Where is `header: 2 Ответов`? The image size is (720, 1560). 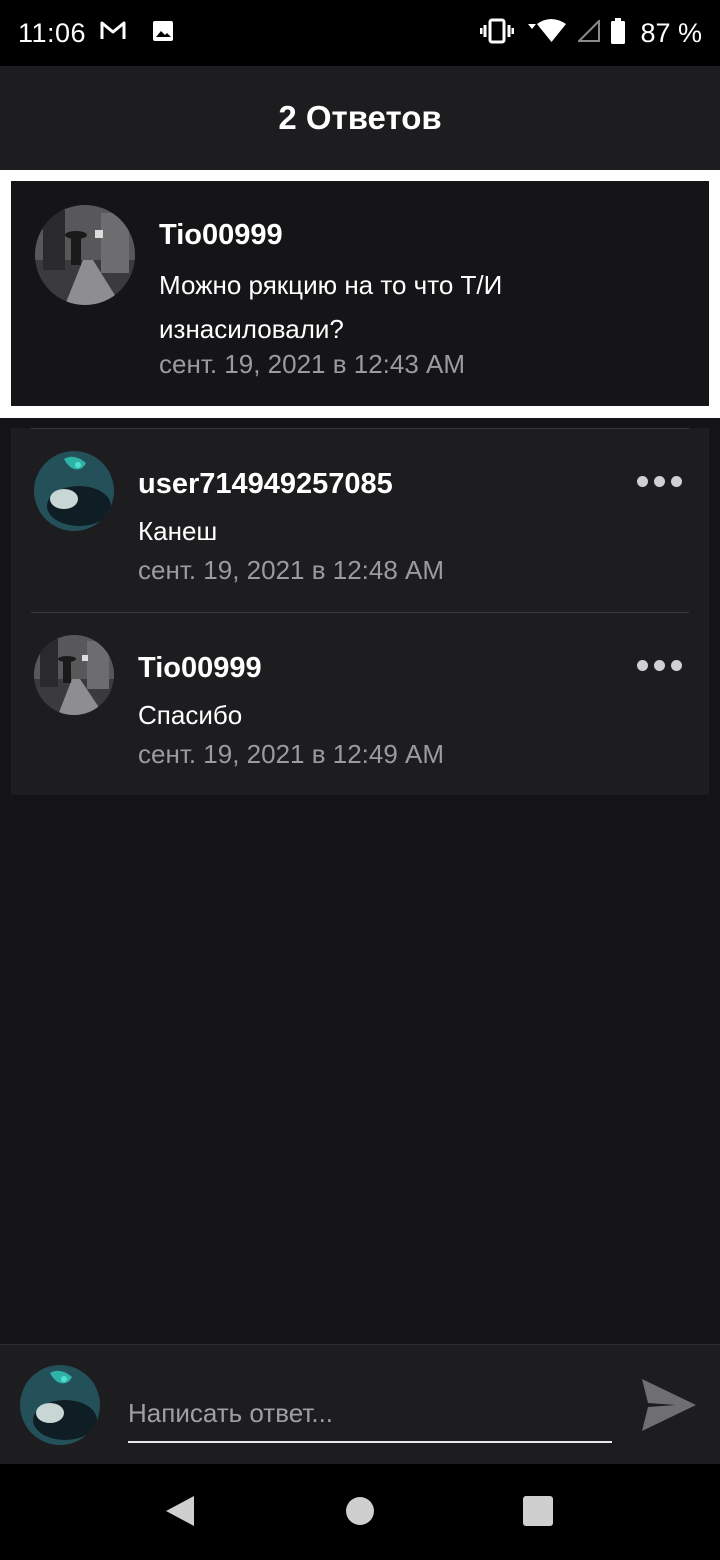 header: 2 Ответов is located at coordinates (360, 118).